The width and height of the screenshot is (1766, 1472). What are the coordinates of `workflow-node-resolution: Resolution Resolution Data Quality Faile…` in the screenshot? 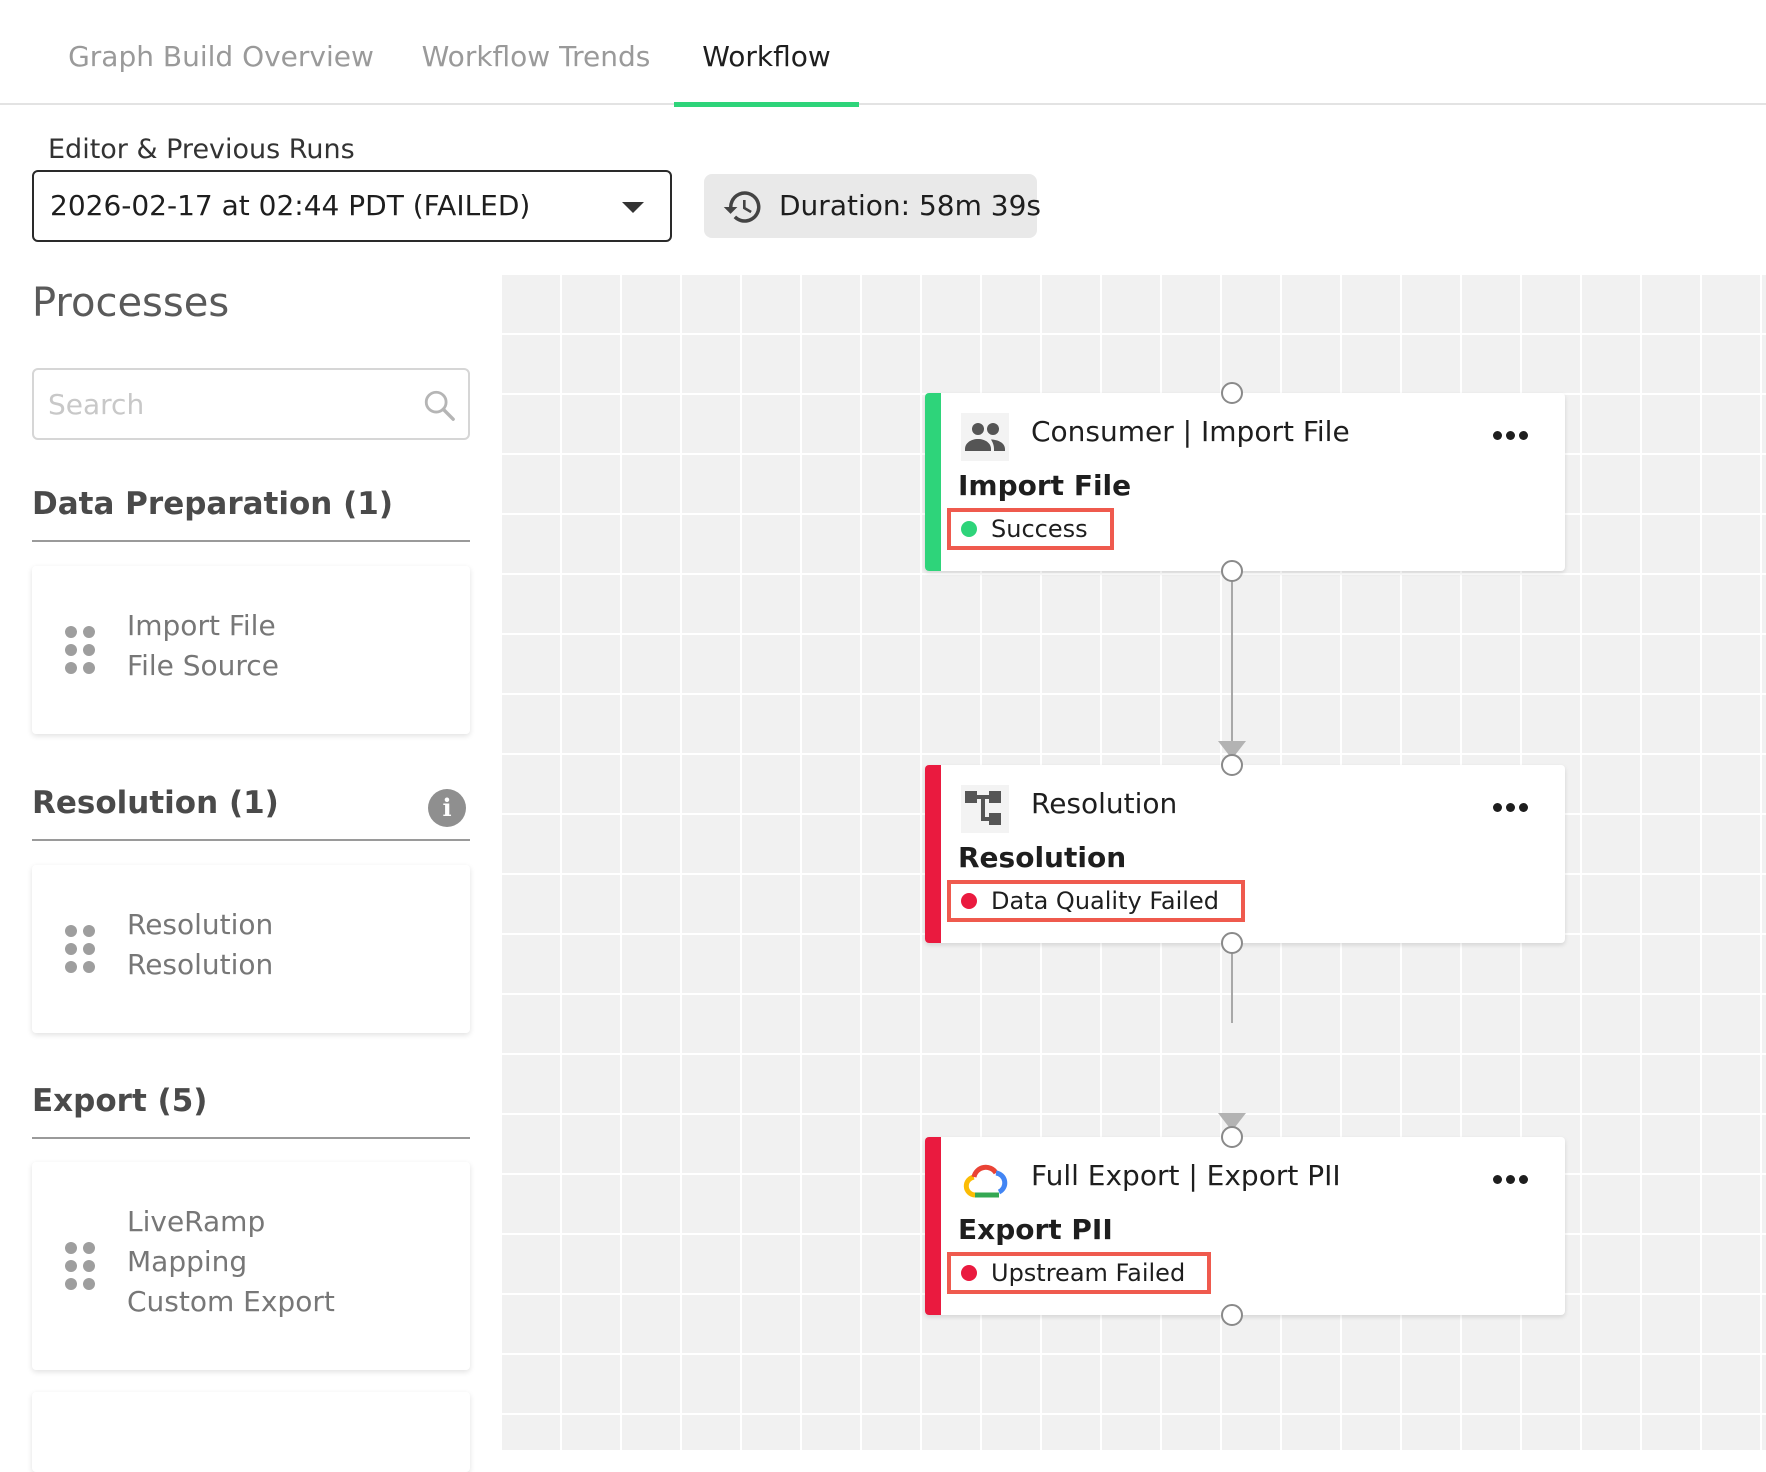 It's located at (1245, 854).